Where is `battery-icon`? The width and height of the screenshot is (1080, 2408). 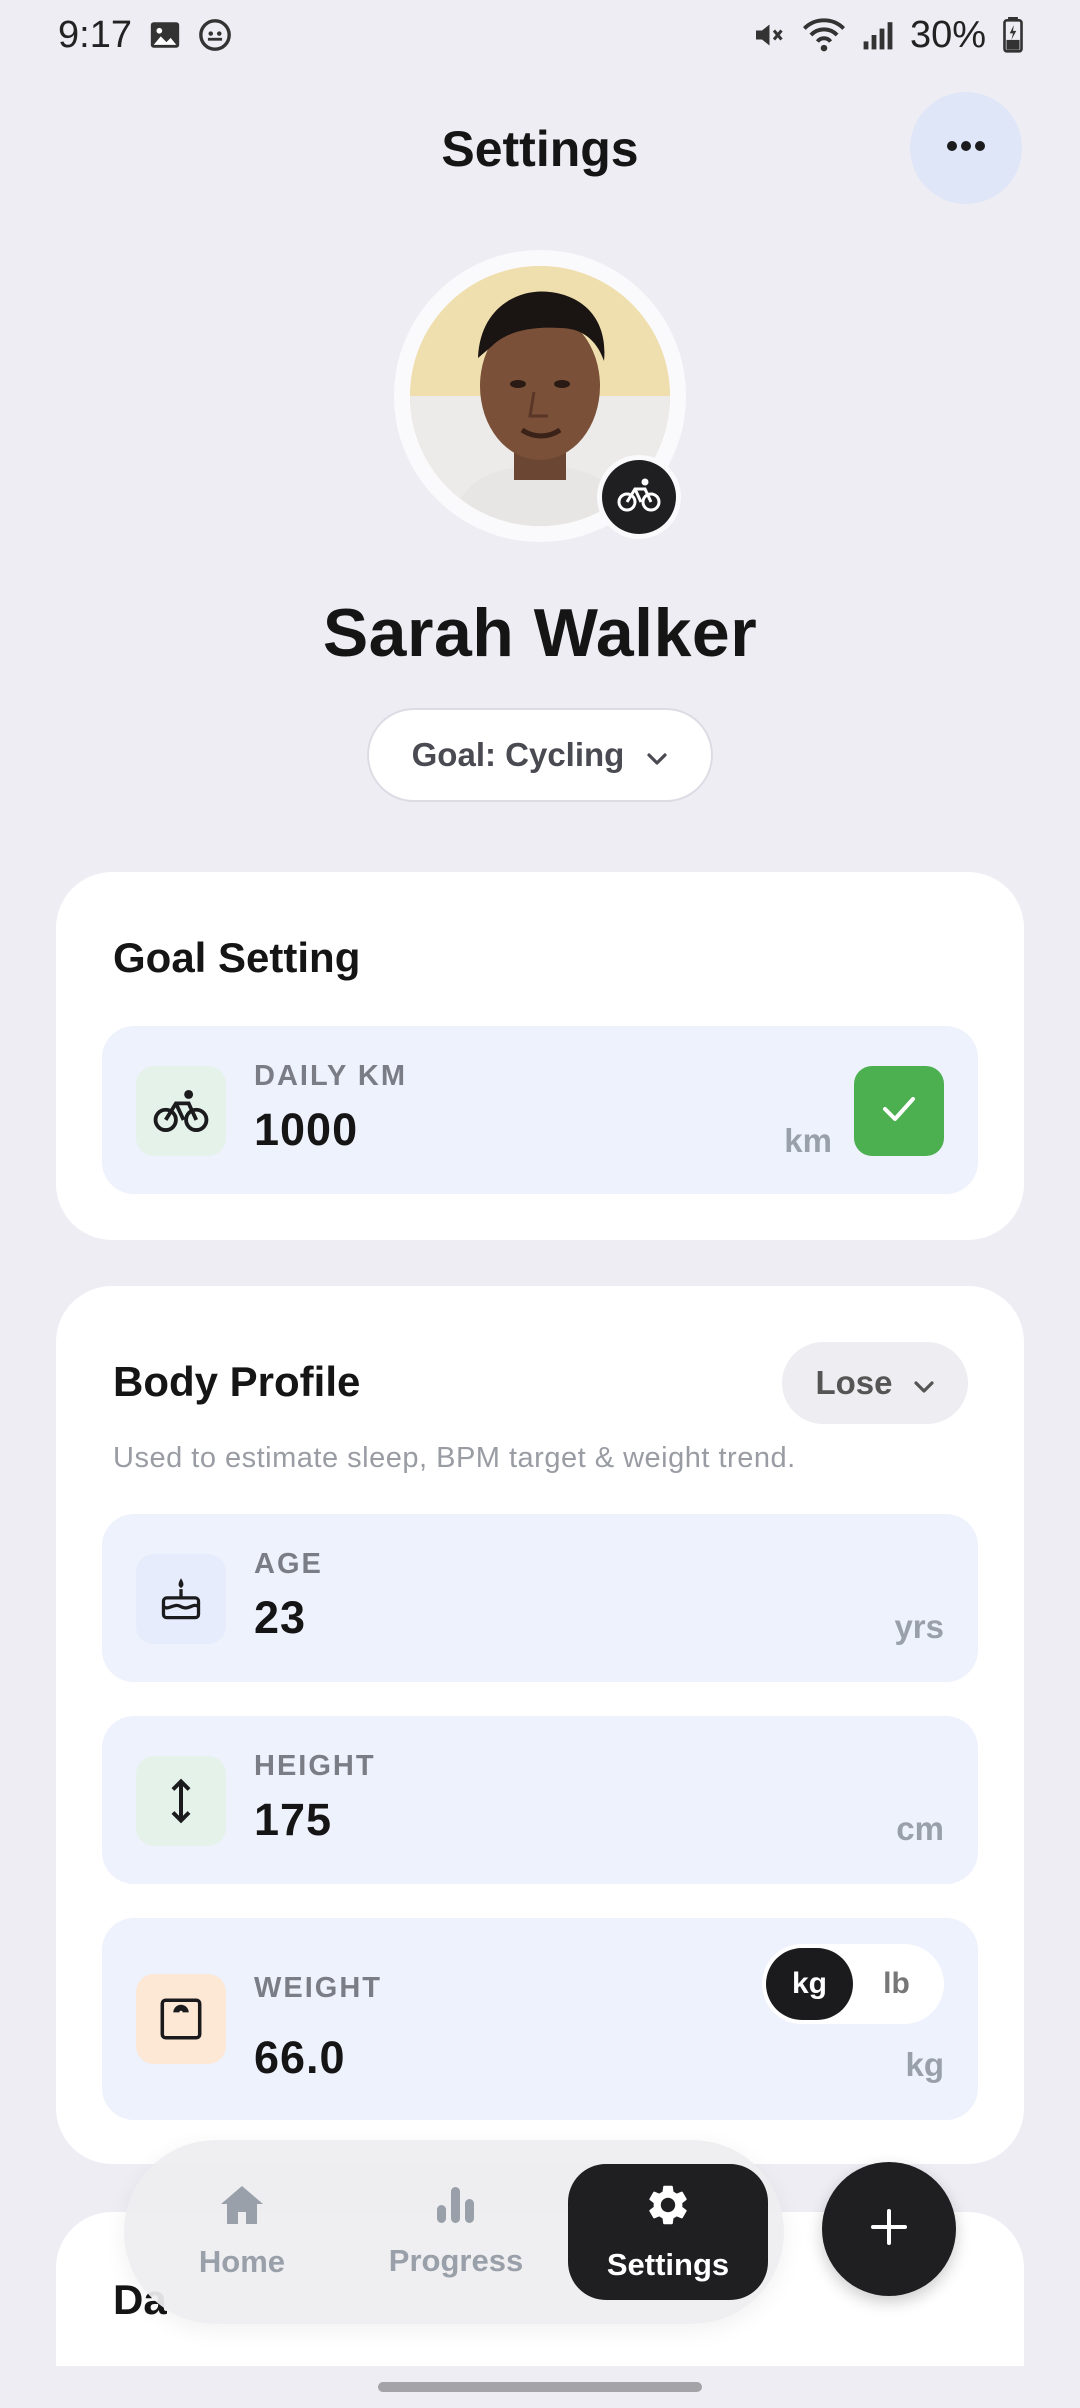
battery-icon is located at coordinates (1013, 35).